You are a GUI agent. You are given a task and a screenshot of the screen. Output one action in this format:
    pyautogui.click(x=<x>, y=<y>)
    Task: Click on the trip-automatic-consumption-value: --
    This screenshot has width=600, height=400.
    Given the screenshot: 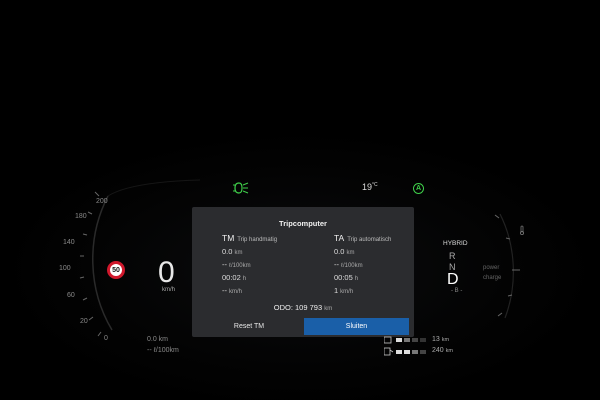 What is the action you would take?
    pyautogui.click(x=336, y=264)
    